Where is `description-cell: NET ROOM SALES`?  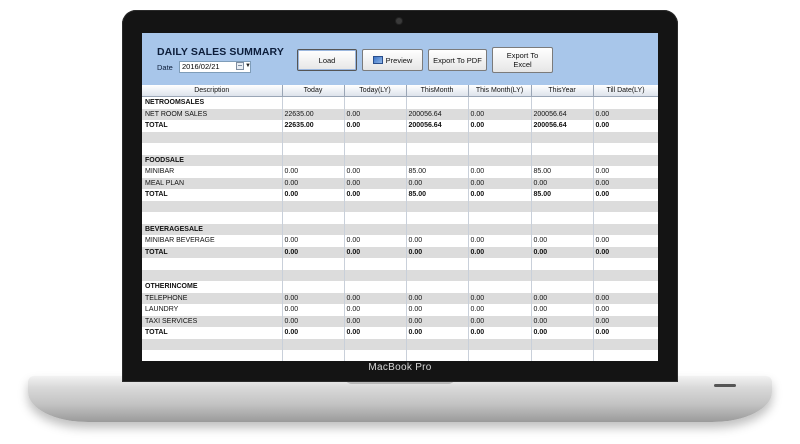 description-cell: NET ROOM SALES is located at coordinates (212, 114).